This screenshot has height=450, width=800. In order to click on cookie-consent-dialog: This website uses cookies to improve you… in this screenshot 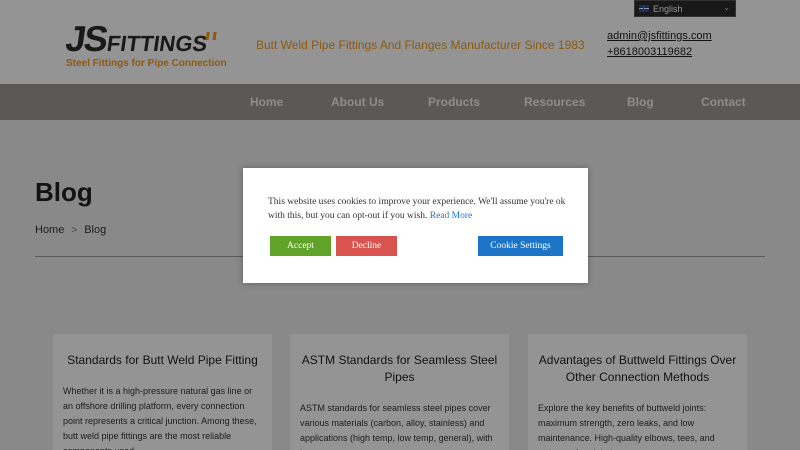, I will do `click(415, 225)`.